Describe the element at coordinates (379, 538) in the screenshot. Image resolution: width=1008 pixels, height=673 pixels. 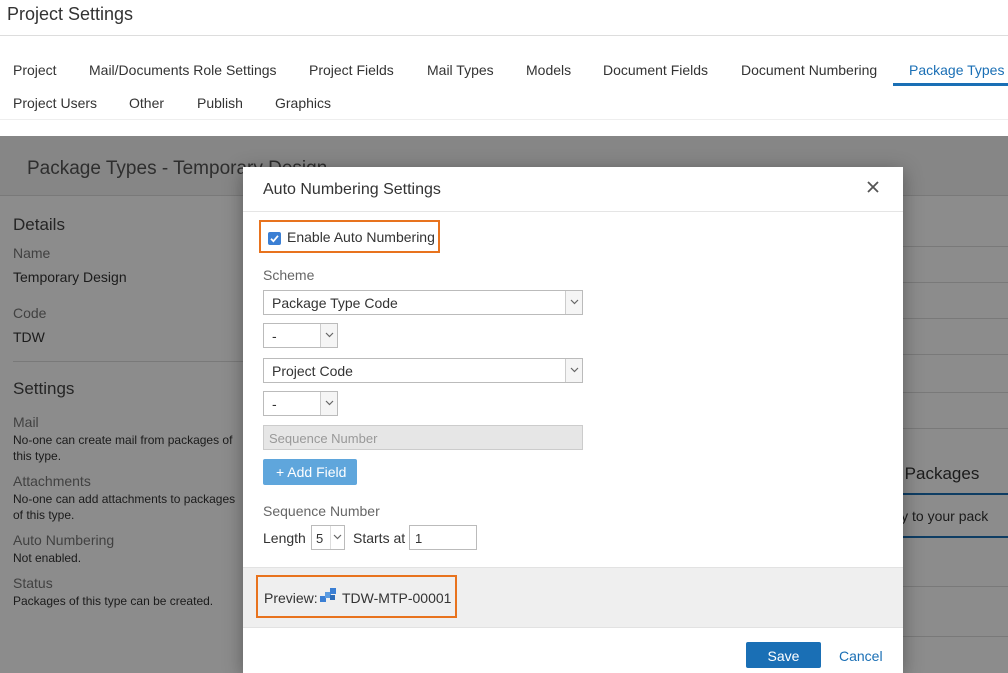
I see `starts-at-label: Starts at` at that location.